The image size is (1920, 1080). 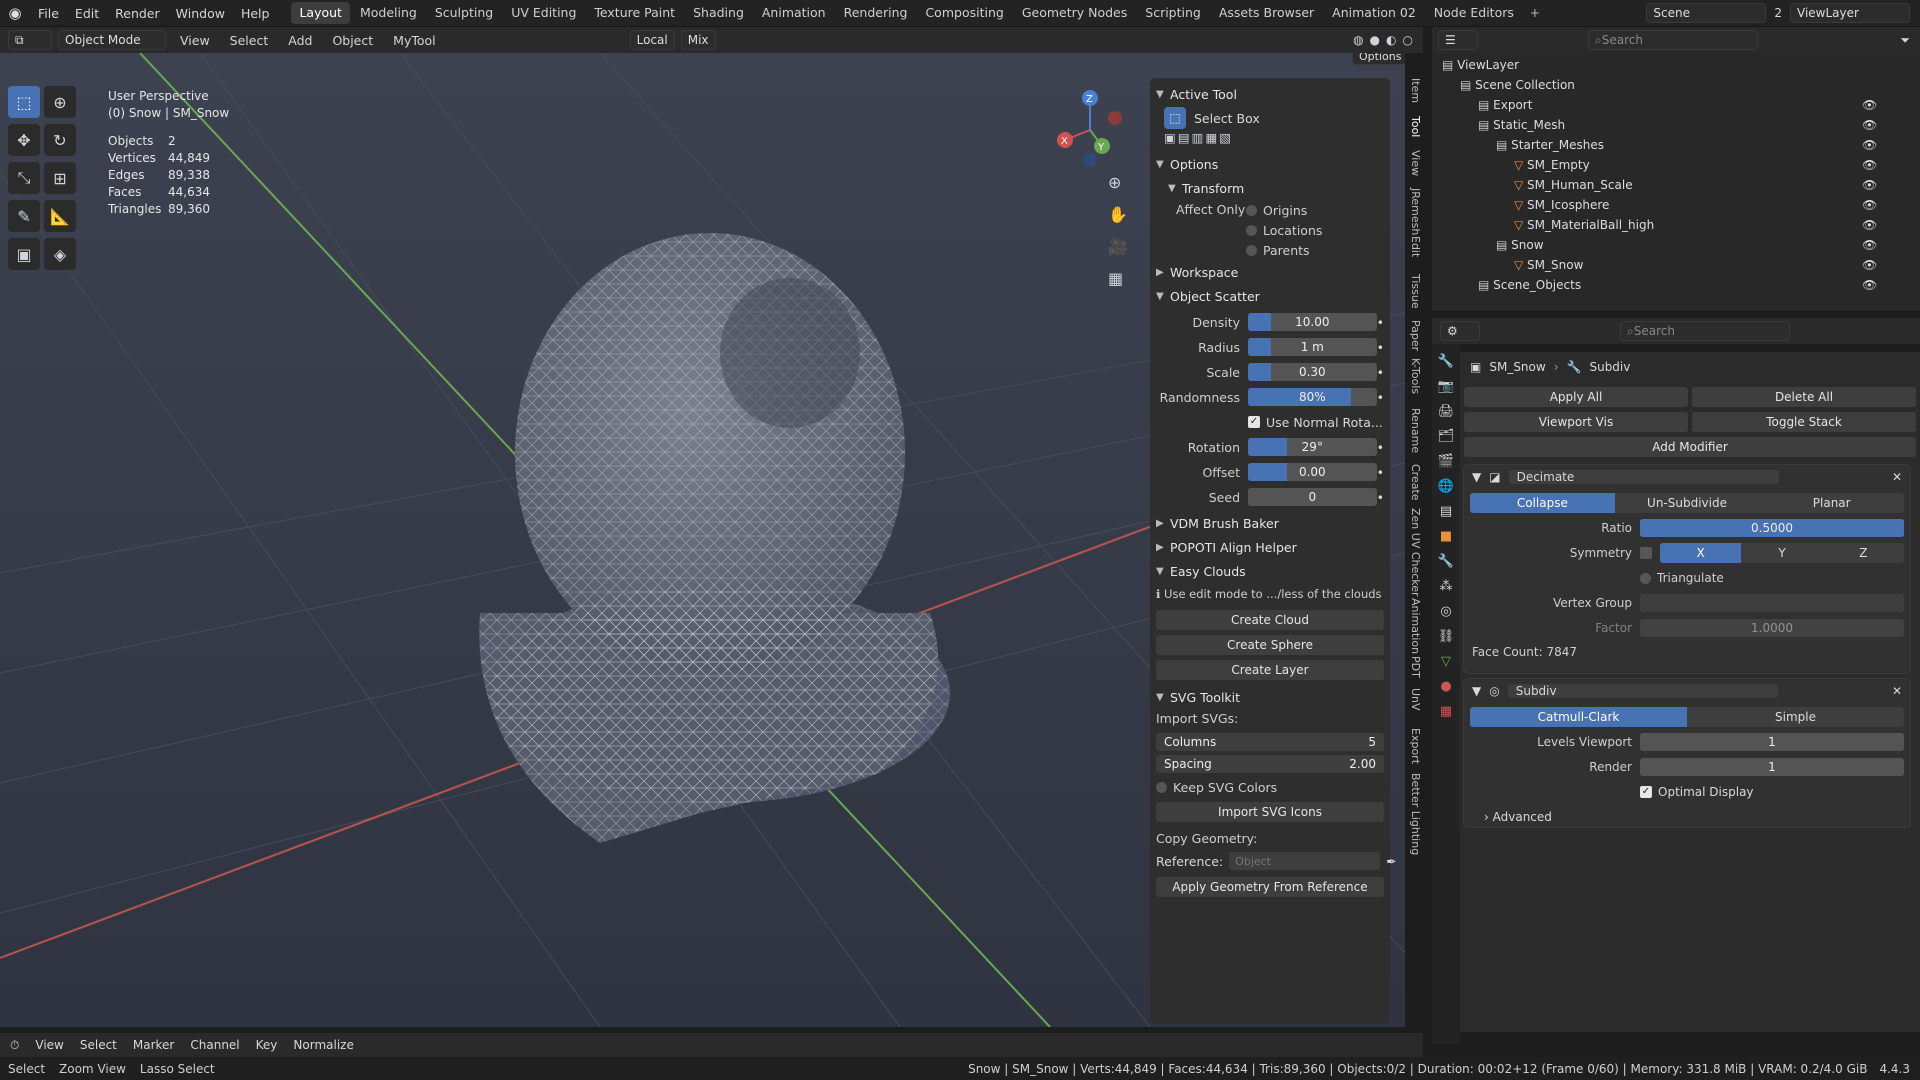 I want to click on output-tab-icon: 🖨, so click(x=1446, y=411).